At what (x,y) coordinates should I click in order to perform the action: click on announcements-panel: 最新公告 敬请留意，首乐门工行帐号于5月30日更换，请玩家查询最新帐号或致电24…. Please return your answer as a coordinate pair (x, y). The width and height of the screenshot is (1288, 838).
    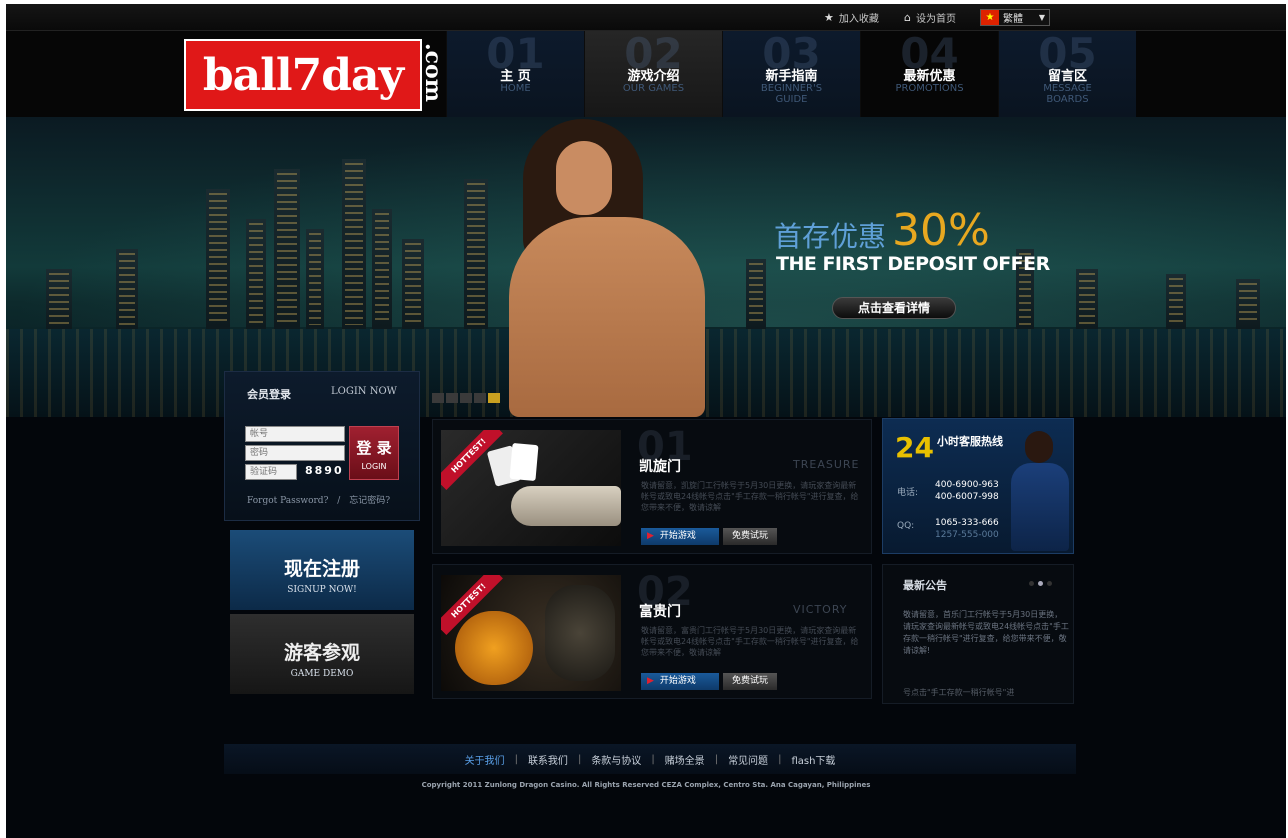
    Looking at the image, I should click on (978, 634).